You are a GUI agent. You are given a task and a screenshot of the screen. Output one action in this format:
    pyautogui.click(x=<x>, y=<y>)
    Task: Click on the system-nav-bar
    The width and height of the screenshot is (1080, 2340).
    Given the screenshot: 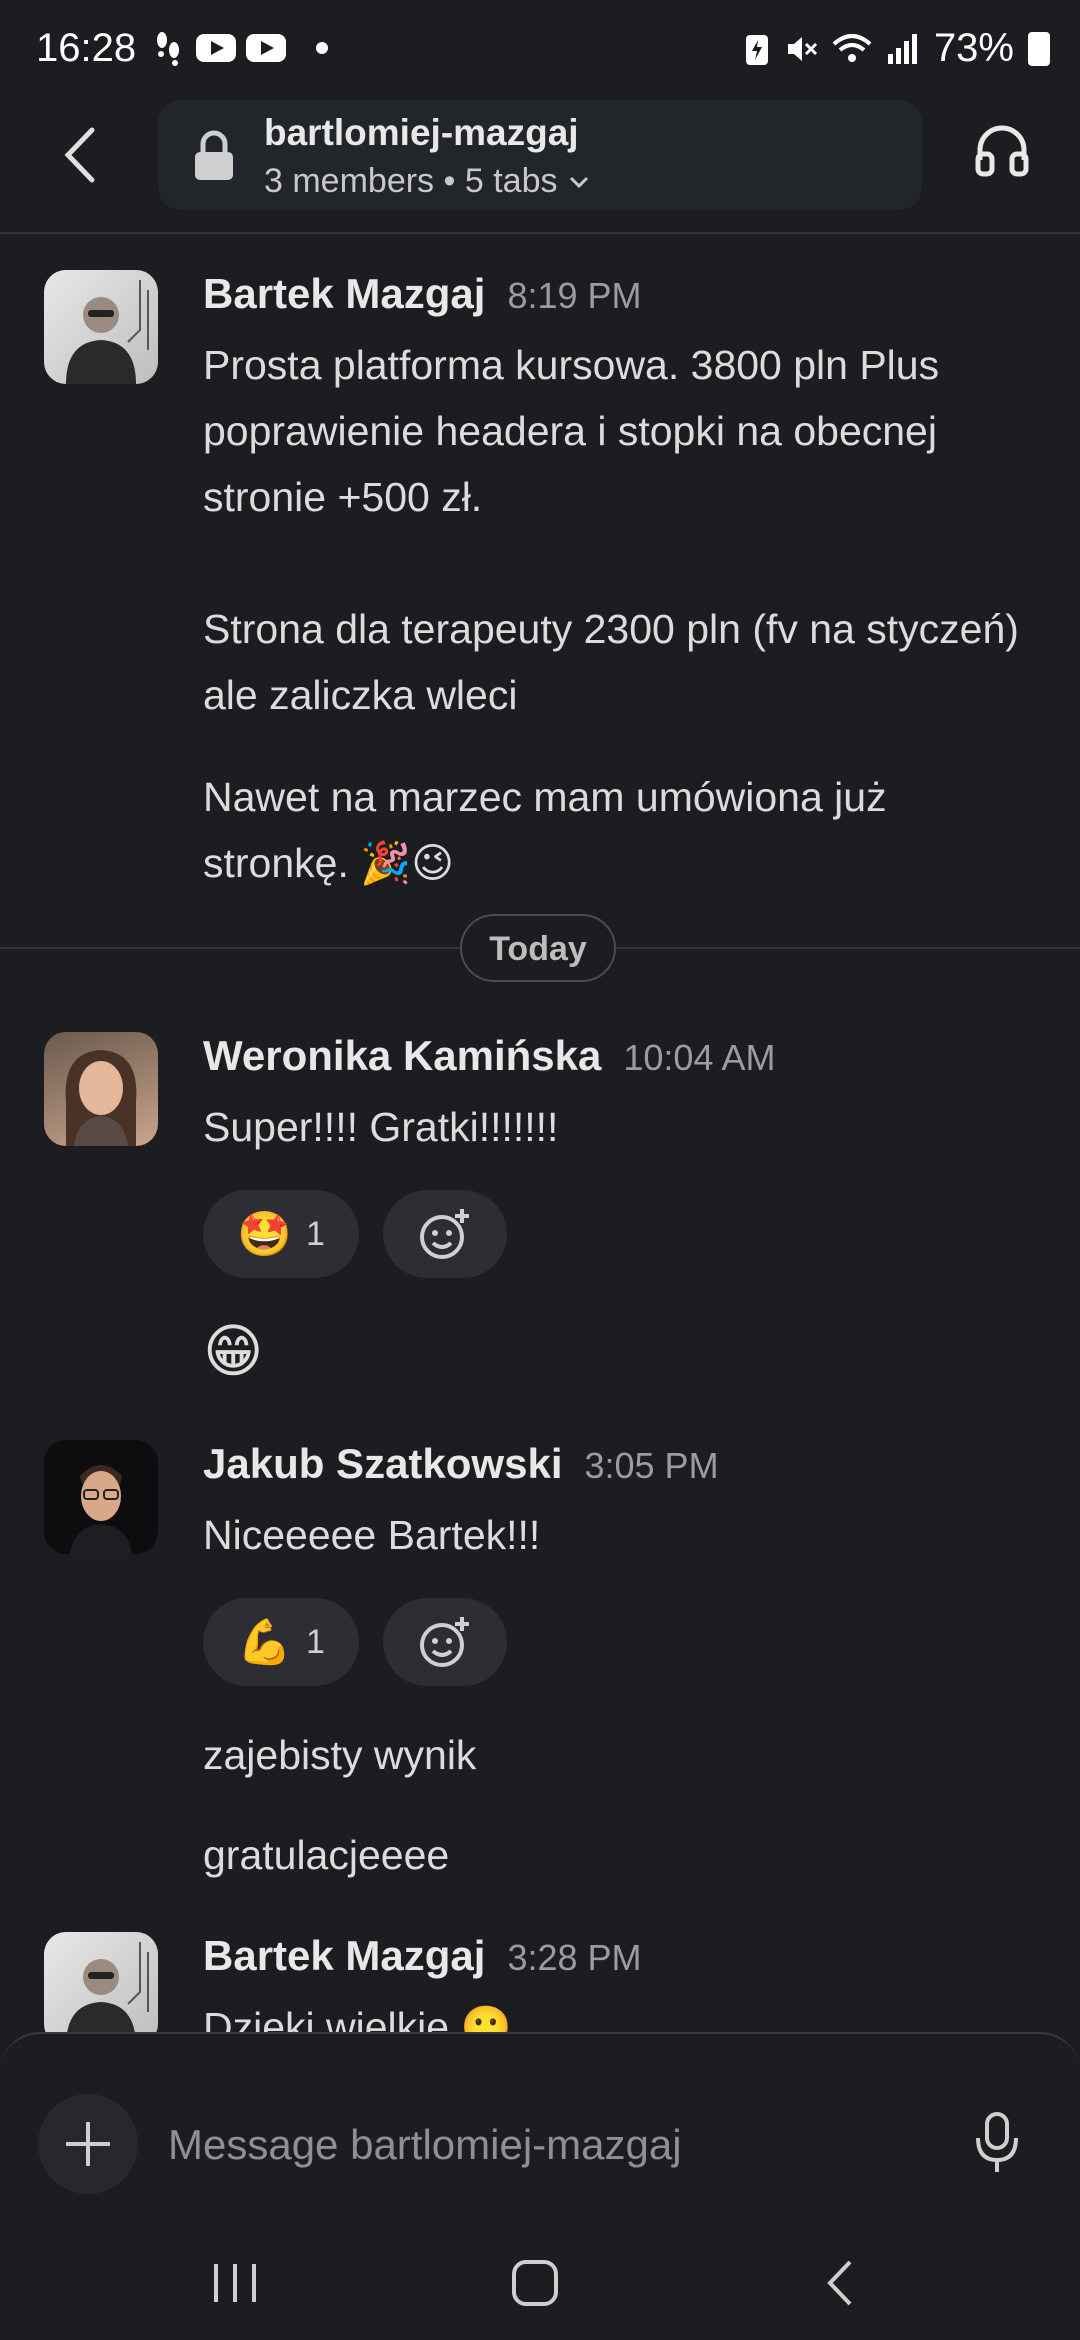 What is the action you would take?
    pyautogui.click(x=540, y=2280)
    